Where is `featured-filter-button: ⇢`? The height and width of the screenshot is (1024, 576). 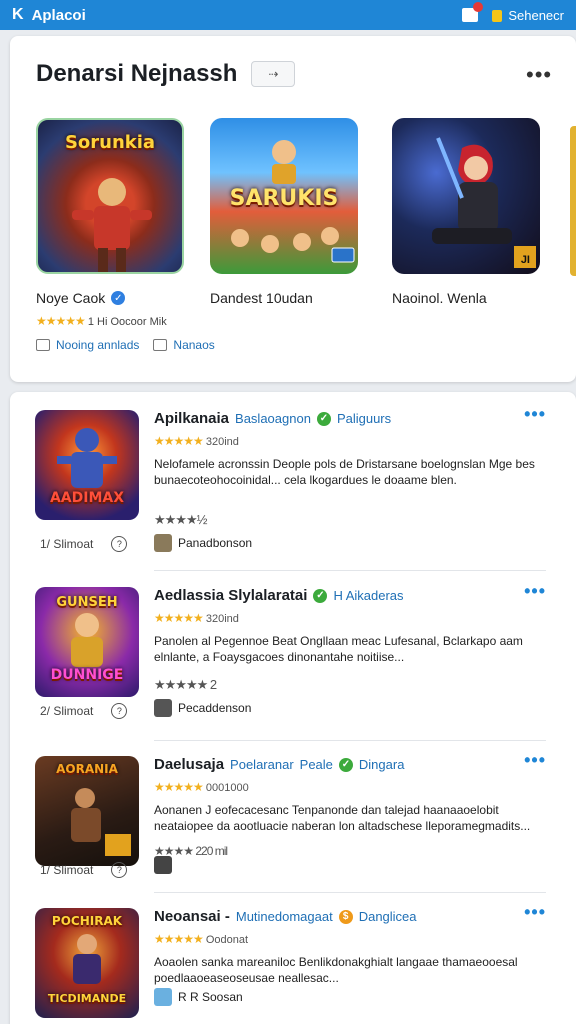
featured-filter-button: ⇢ is located at coordinates (273, 74).